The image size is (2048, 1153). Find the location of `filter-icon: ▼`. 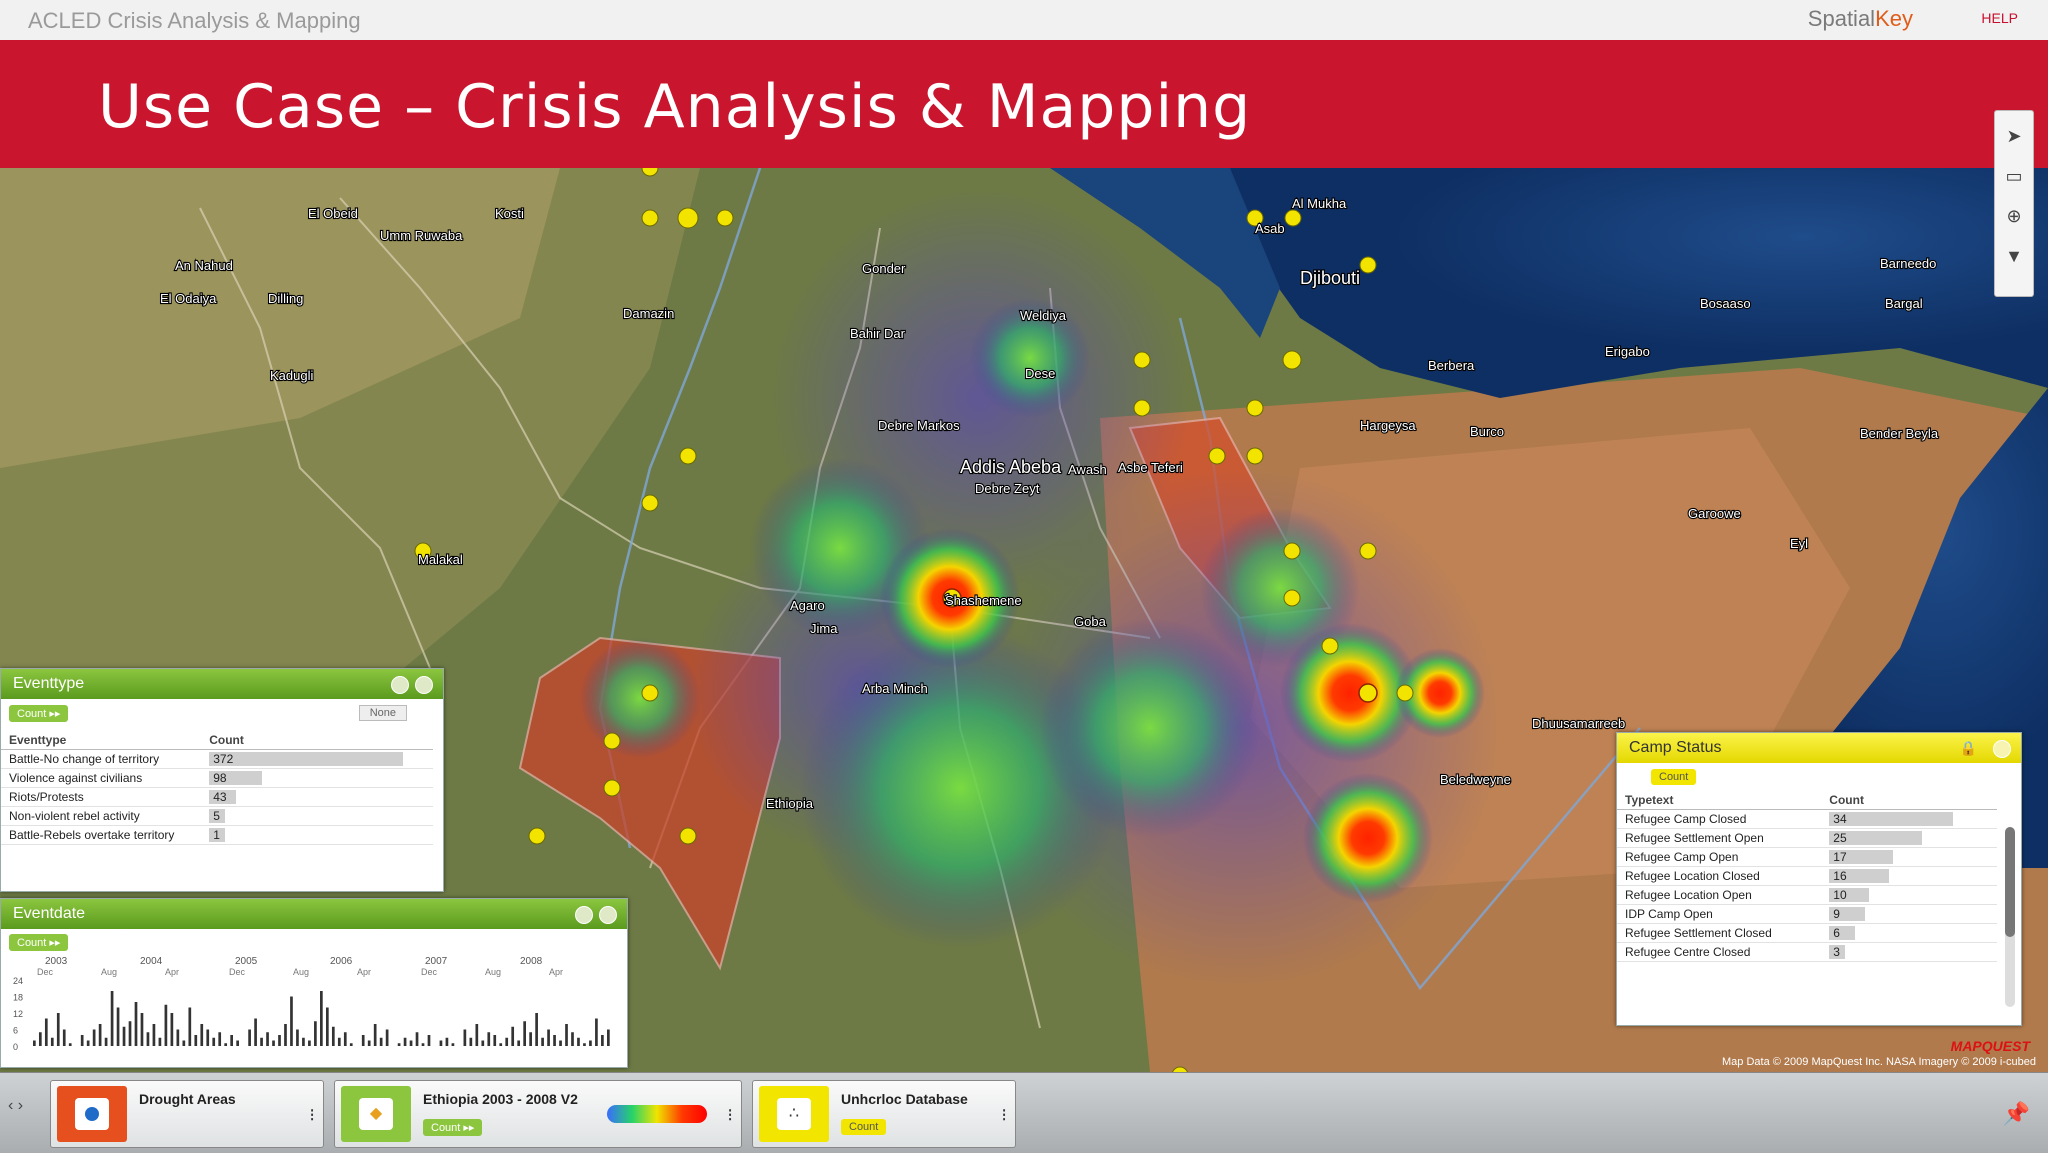

filter-icon: ▼ is located at coordinates (2014, 256).